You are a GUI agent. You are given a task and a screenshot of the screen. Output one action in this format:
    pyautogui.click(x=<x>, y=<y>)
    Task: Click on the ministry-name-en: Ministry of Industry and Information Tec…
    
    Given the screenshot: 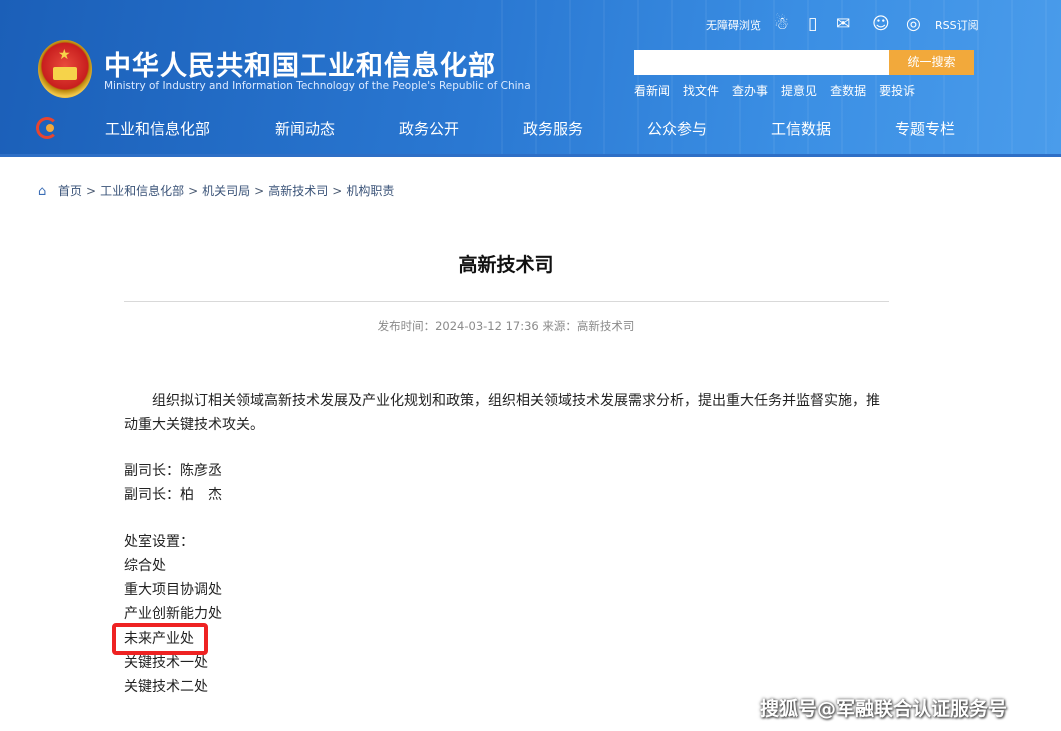 What is the action you would take?
    pyautogui.click(x=317, y=86)
    